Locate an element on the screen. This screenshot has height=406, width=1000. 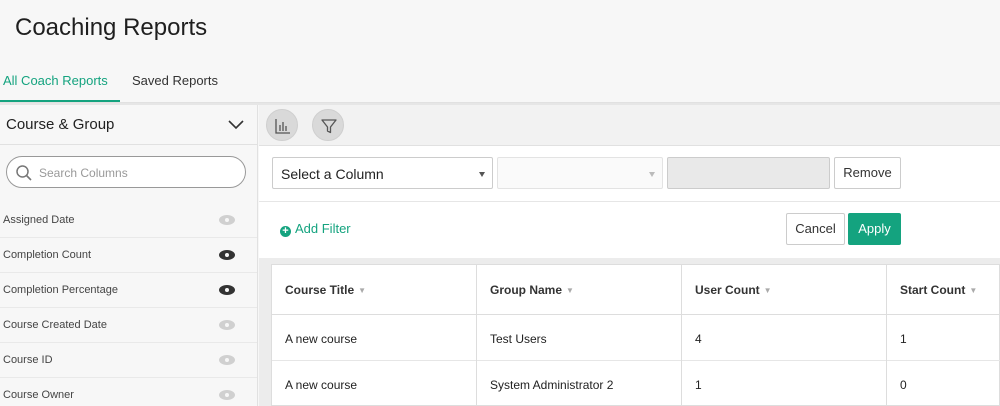
filter-divider is located at coordinates (629, 201).